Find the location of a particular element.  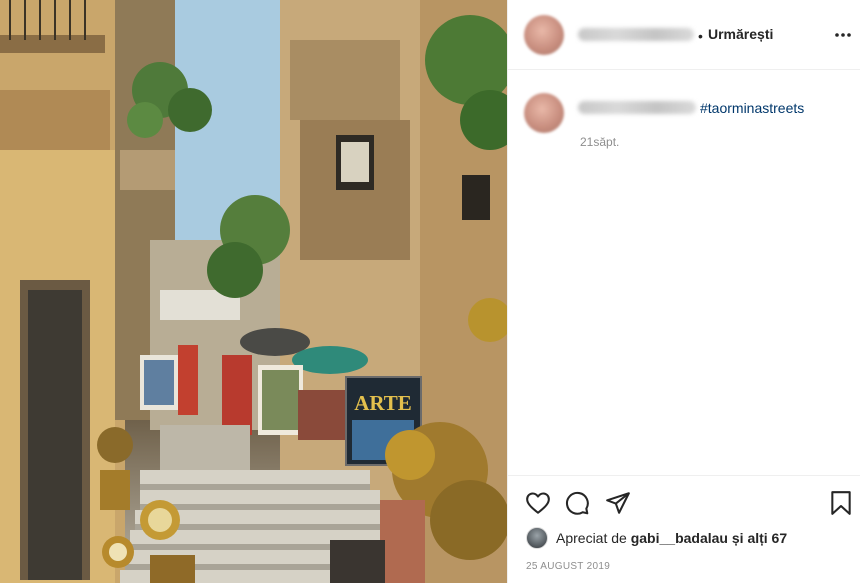

post-header: • Urmărești is located at coordinates (684, 35).